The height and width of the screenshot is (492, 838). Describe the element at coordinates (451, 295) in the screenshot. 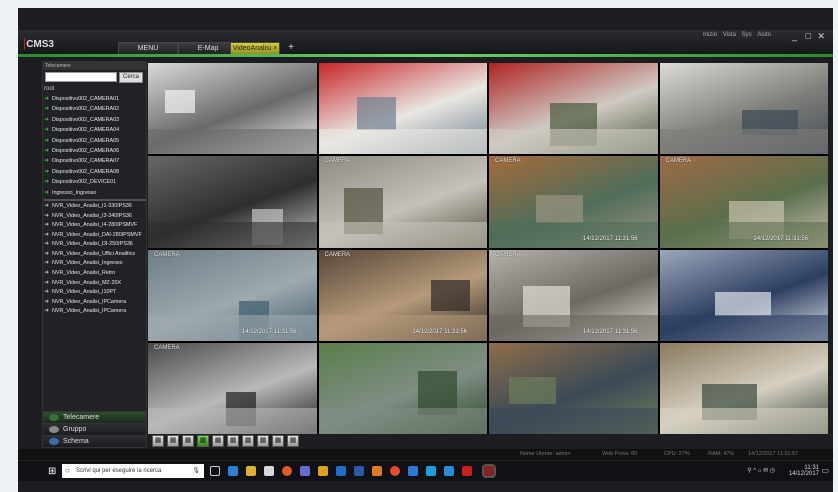

I see `scene-block` at that location.